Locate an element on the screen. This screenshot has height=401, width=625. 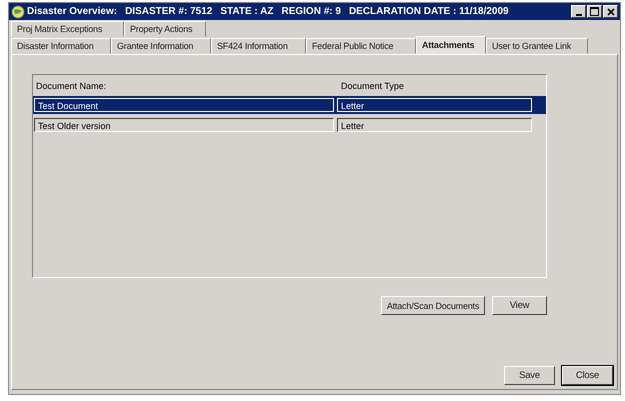
table-cell: Test Document is located at coordinates (184, 105).